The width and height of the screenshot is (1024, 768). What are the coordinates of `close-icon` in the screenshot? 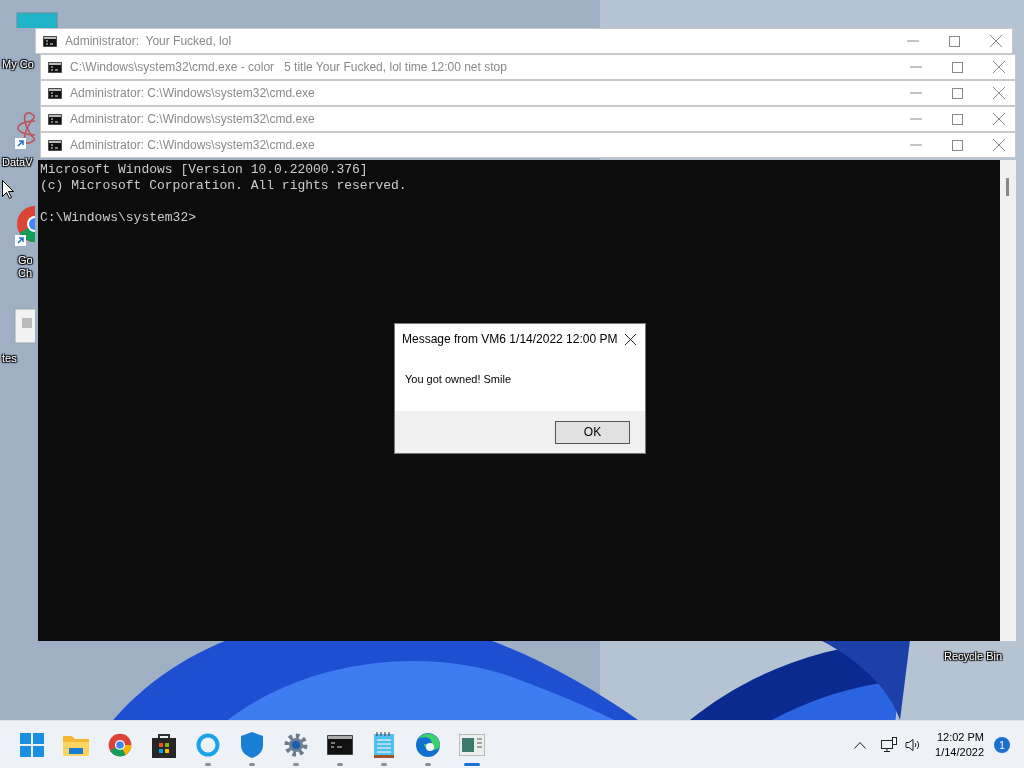 It's located at (630, 339).